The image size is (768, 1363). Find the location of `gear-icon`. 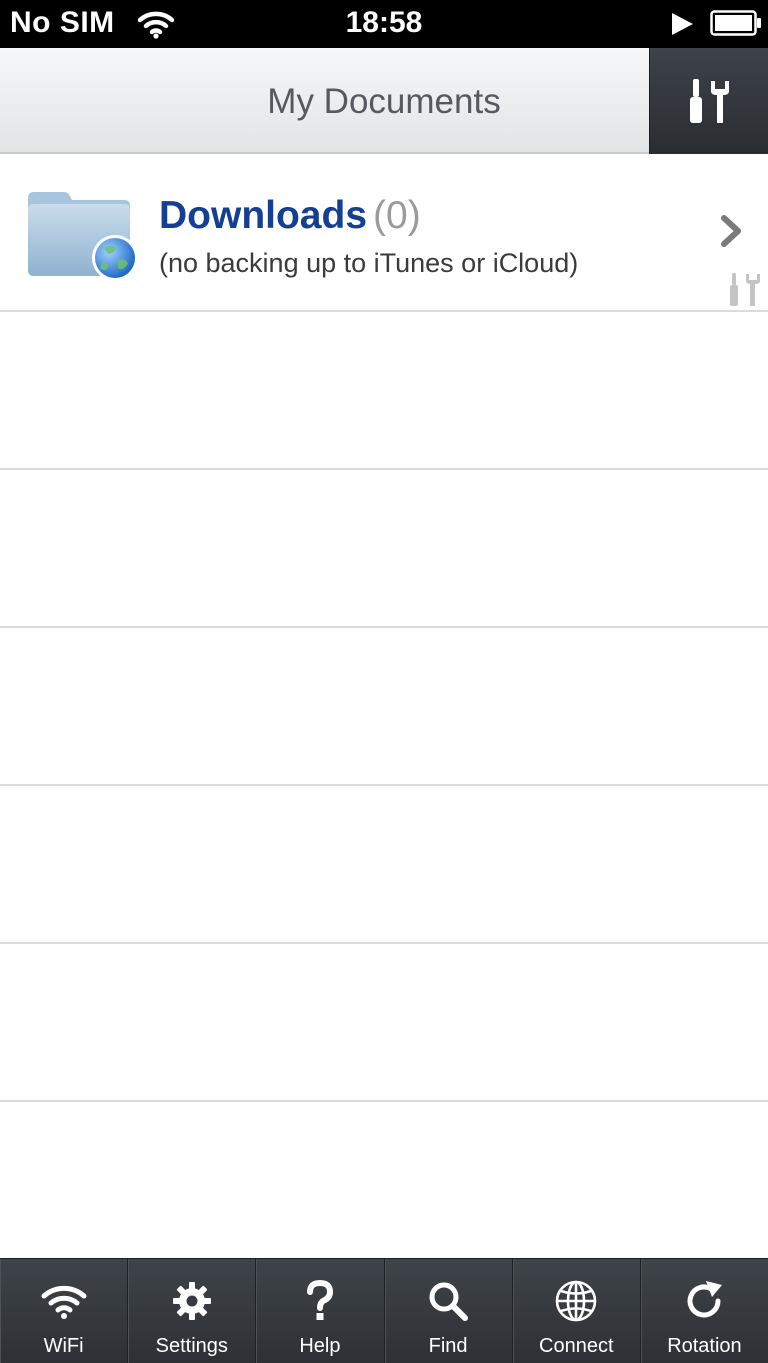

gear-icon is located at coordinates (191, 1301).